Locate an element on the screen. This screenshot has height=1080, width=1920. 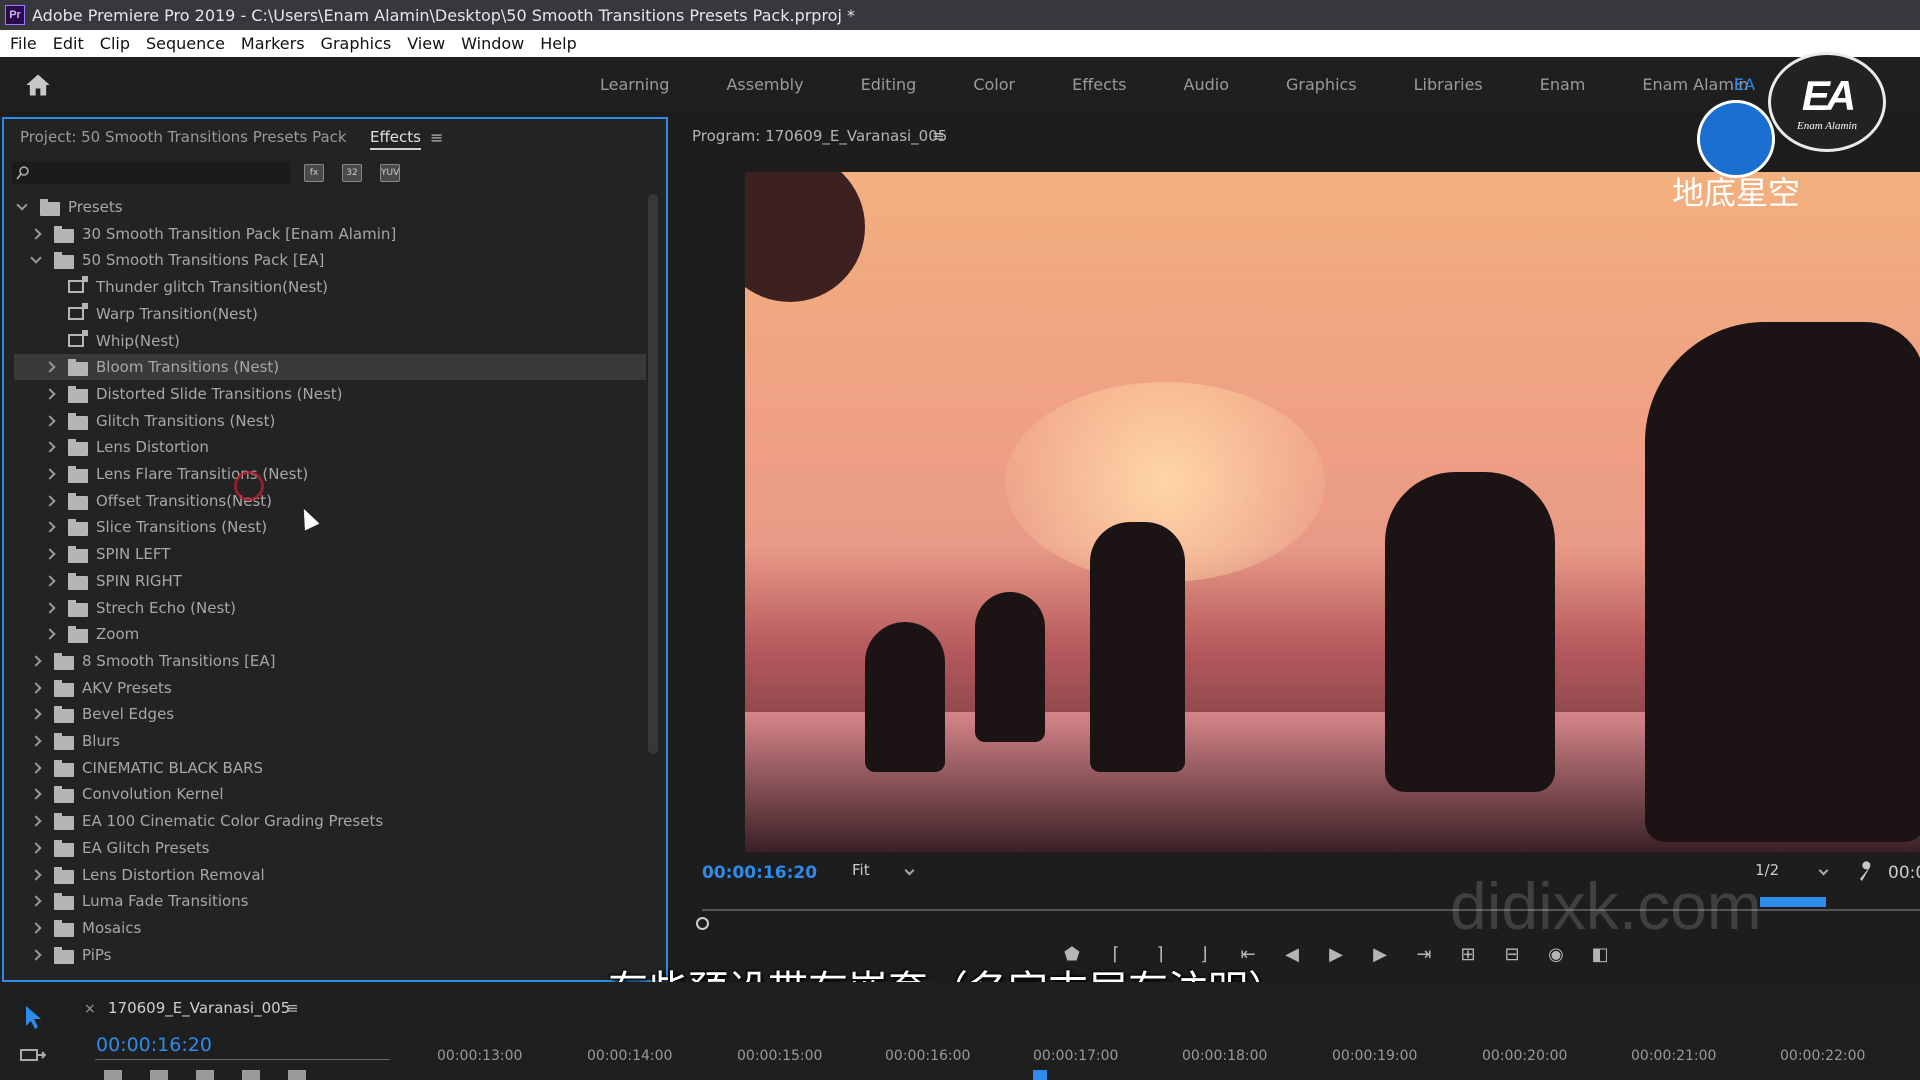
tree-row: Lens Distortion Removal is located at coordinates (330, 875).